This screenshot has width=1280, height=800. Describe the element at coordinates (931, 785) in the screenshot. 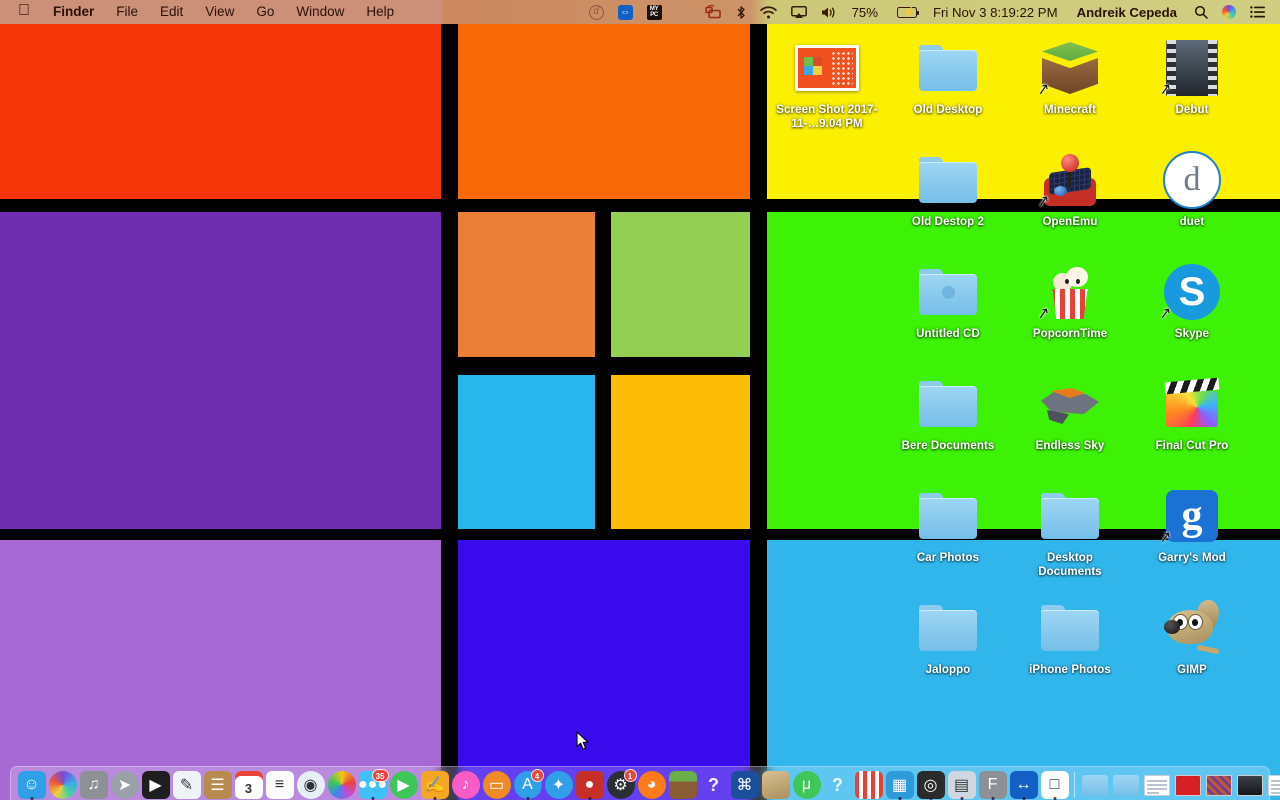

I see `dock-camera: ◎` at that location.